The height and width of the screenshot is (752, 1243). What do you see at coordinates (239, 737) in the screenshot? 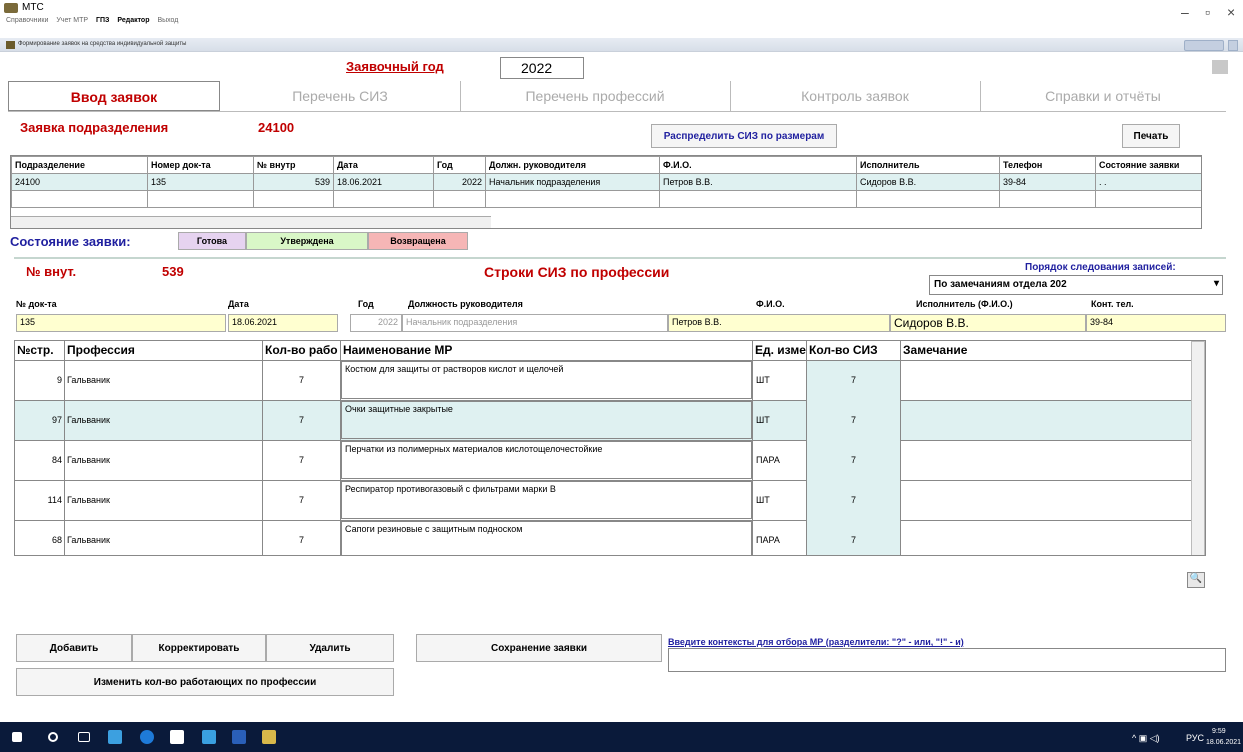
I see `word-icon` at bounding box center [239, 737].